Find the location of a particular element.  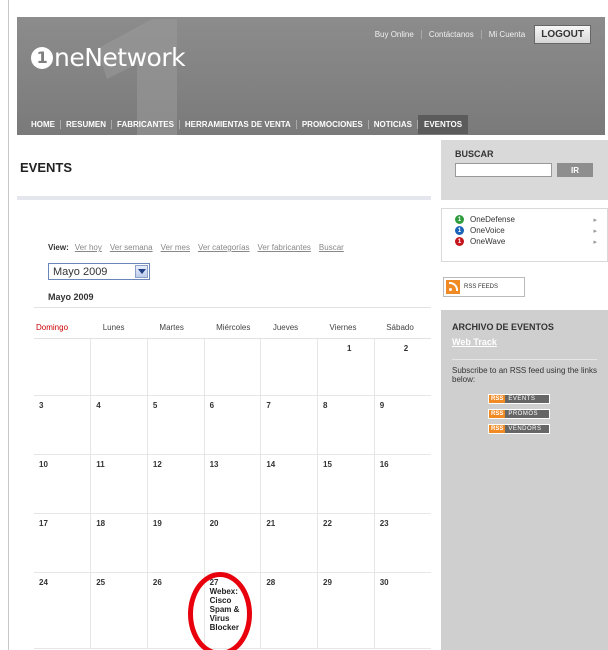

search-button: IR is located at coordinates (575, 170).